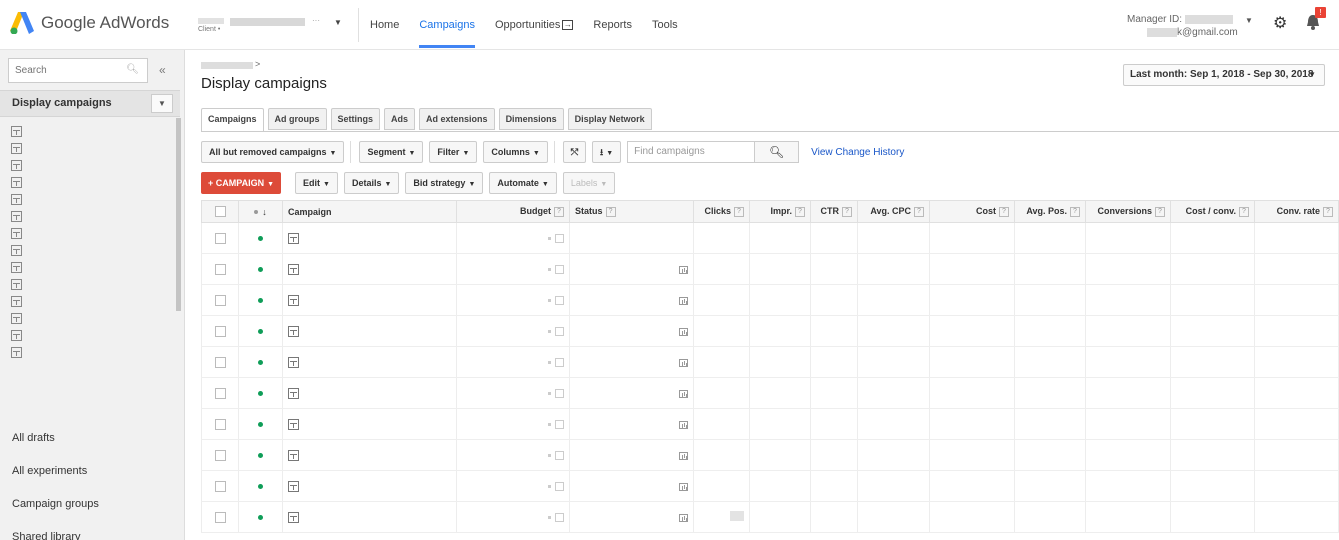 This screenshot has height=540, width=1339. I want to click on col-cost: Cost?, so click(972, 211).